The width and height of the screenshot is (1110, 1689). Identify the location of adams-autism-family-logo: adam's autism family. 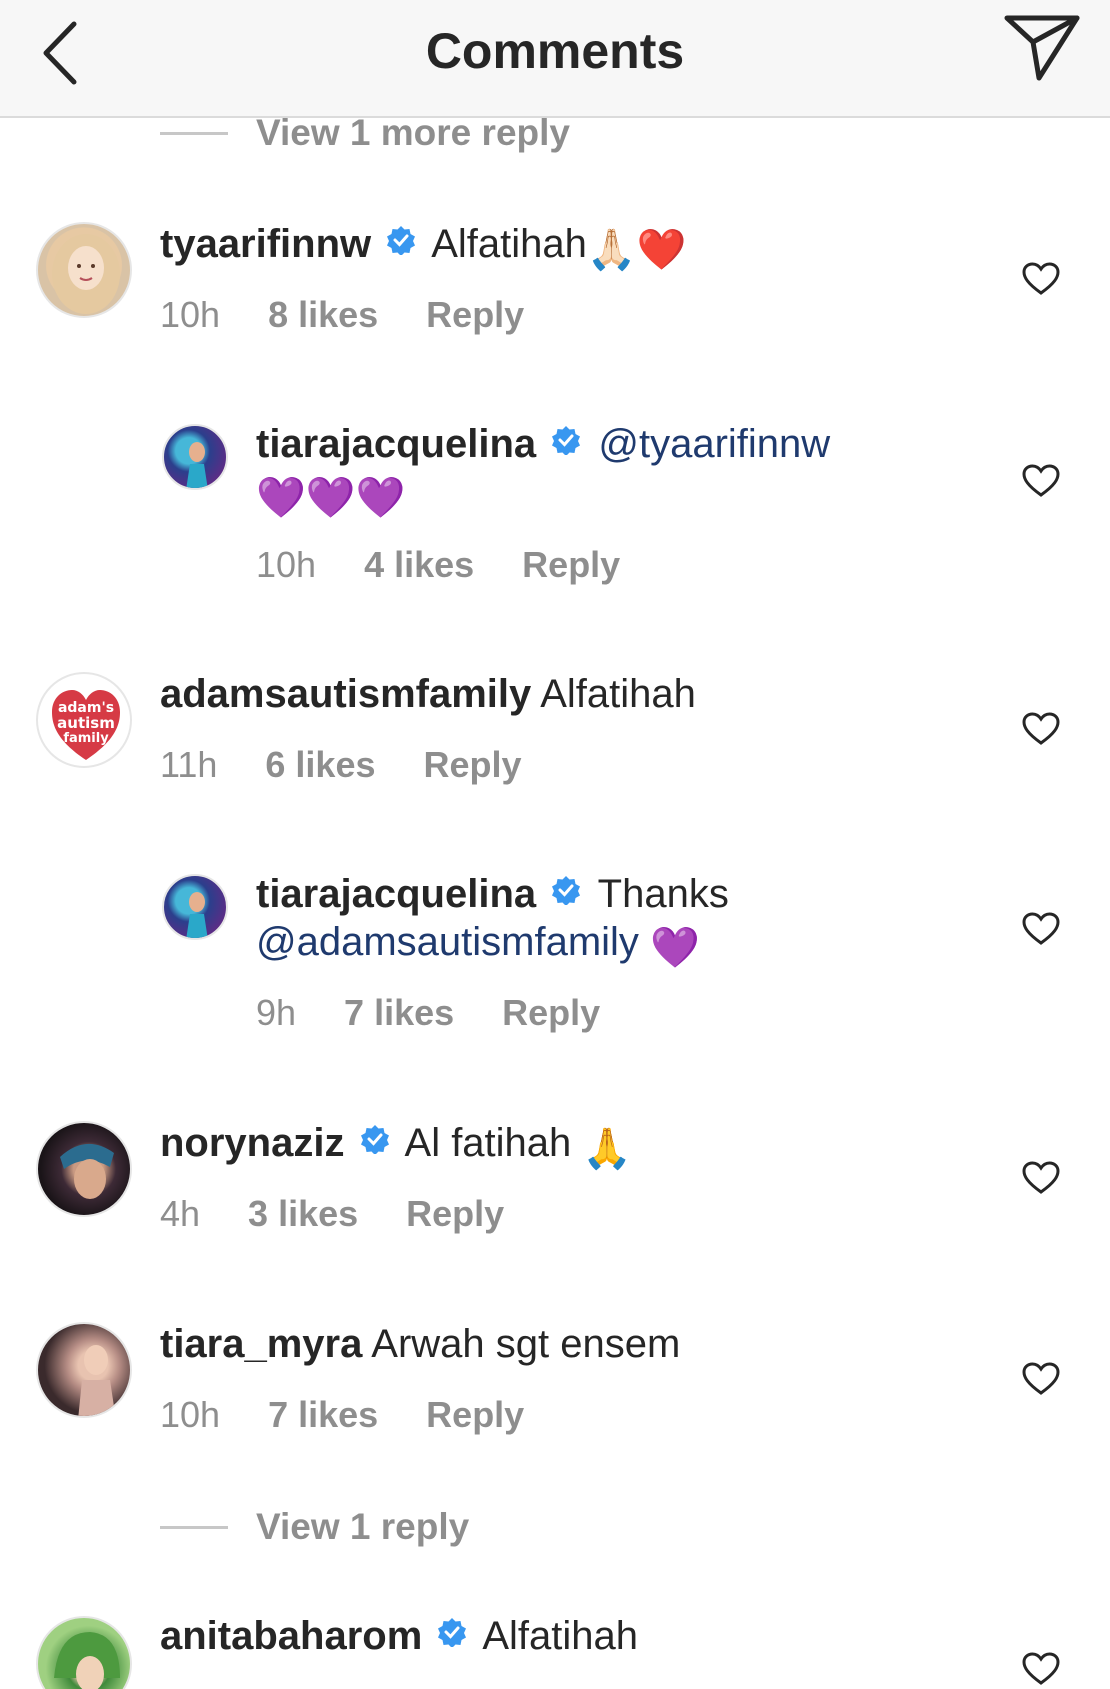
(86, 725).